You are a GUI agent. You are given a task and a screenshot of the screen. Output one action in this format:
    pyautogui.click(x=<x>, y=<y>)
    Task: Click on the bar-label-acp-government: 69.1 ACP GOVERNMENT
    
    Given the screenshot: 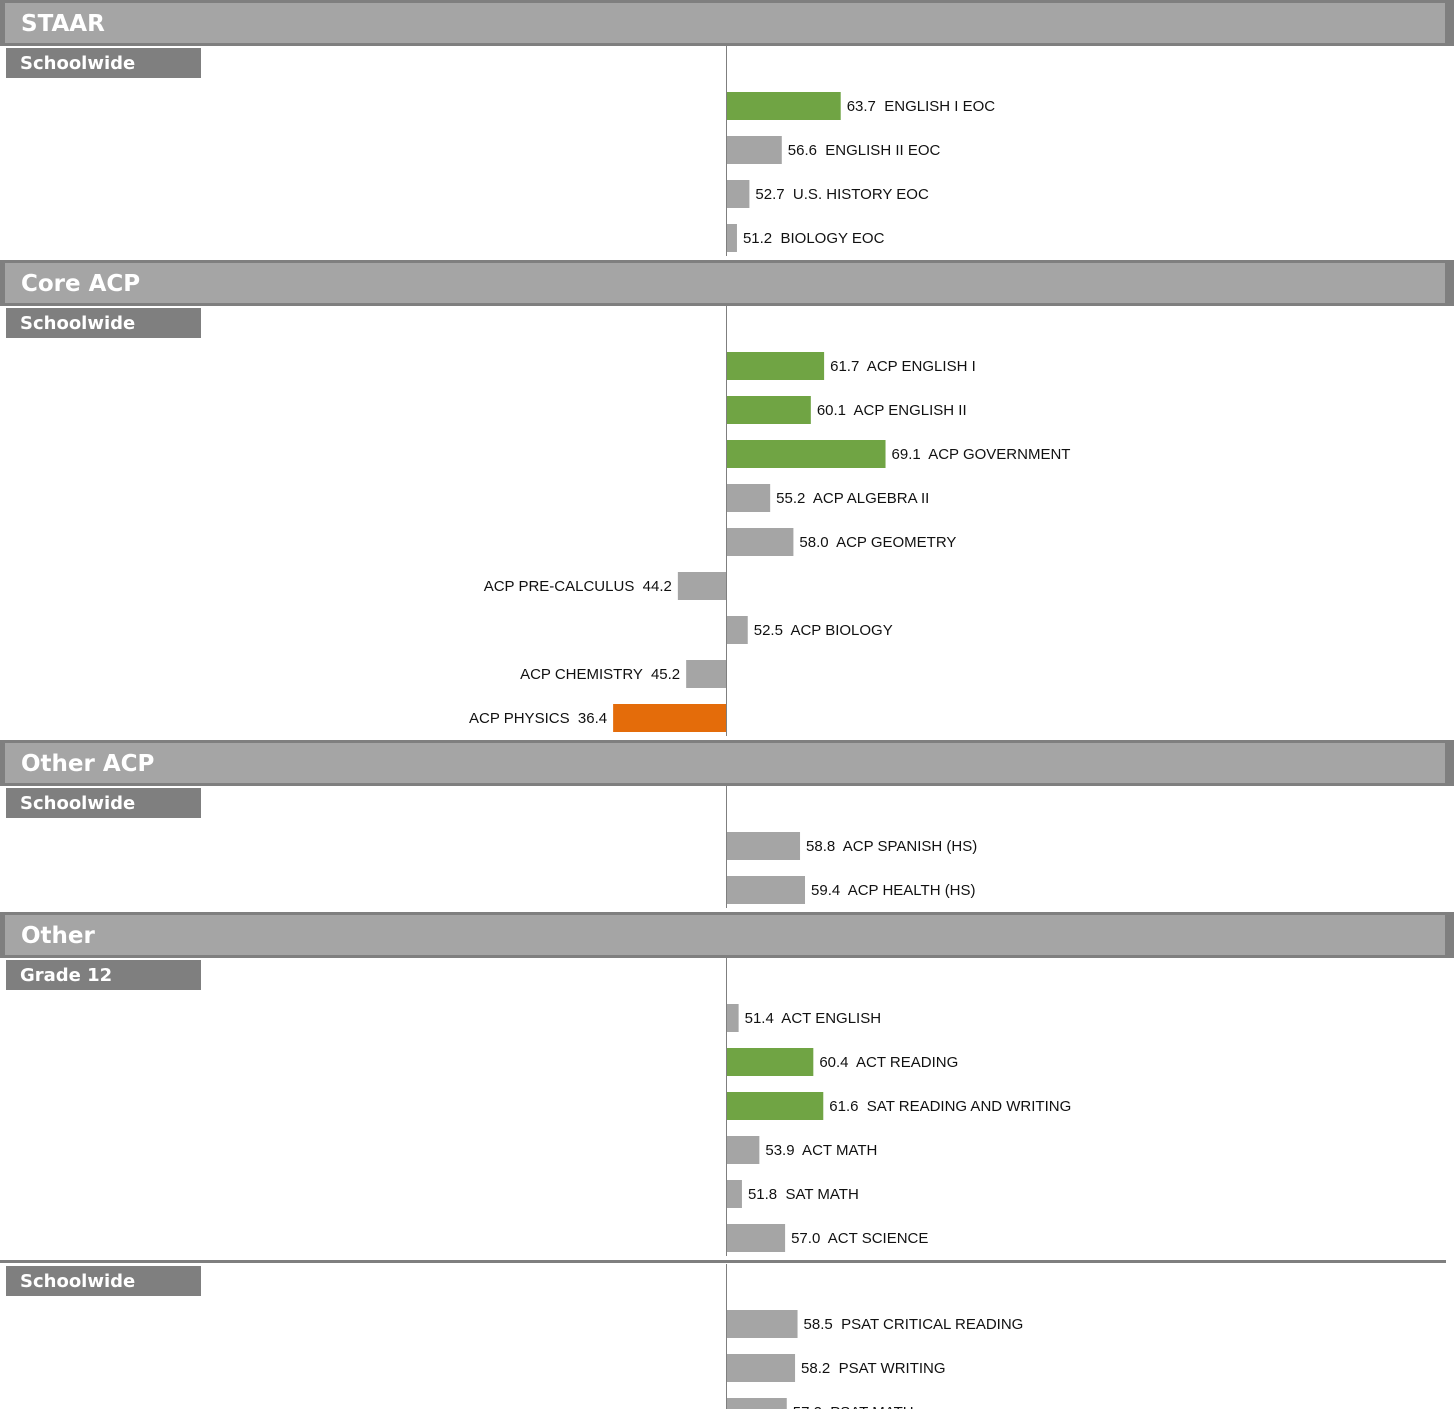 What is the action you would take?
    pyautogui.click(x=981, y=454)
    